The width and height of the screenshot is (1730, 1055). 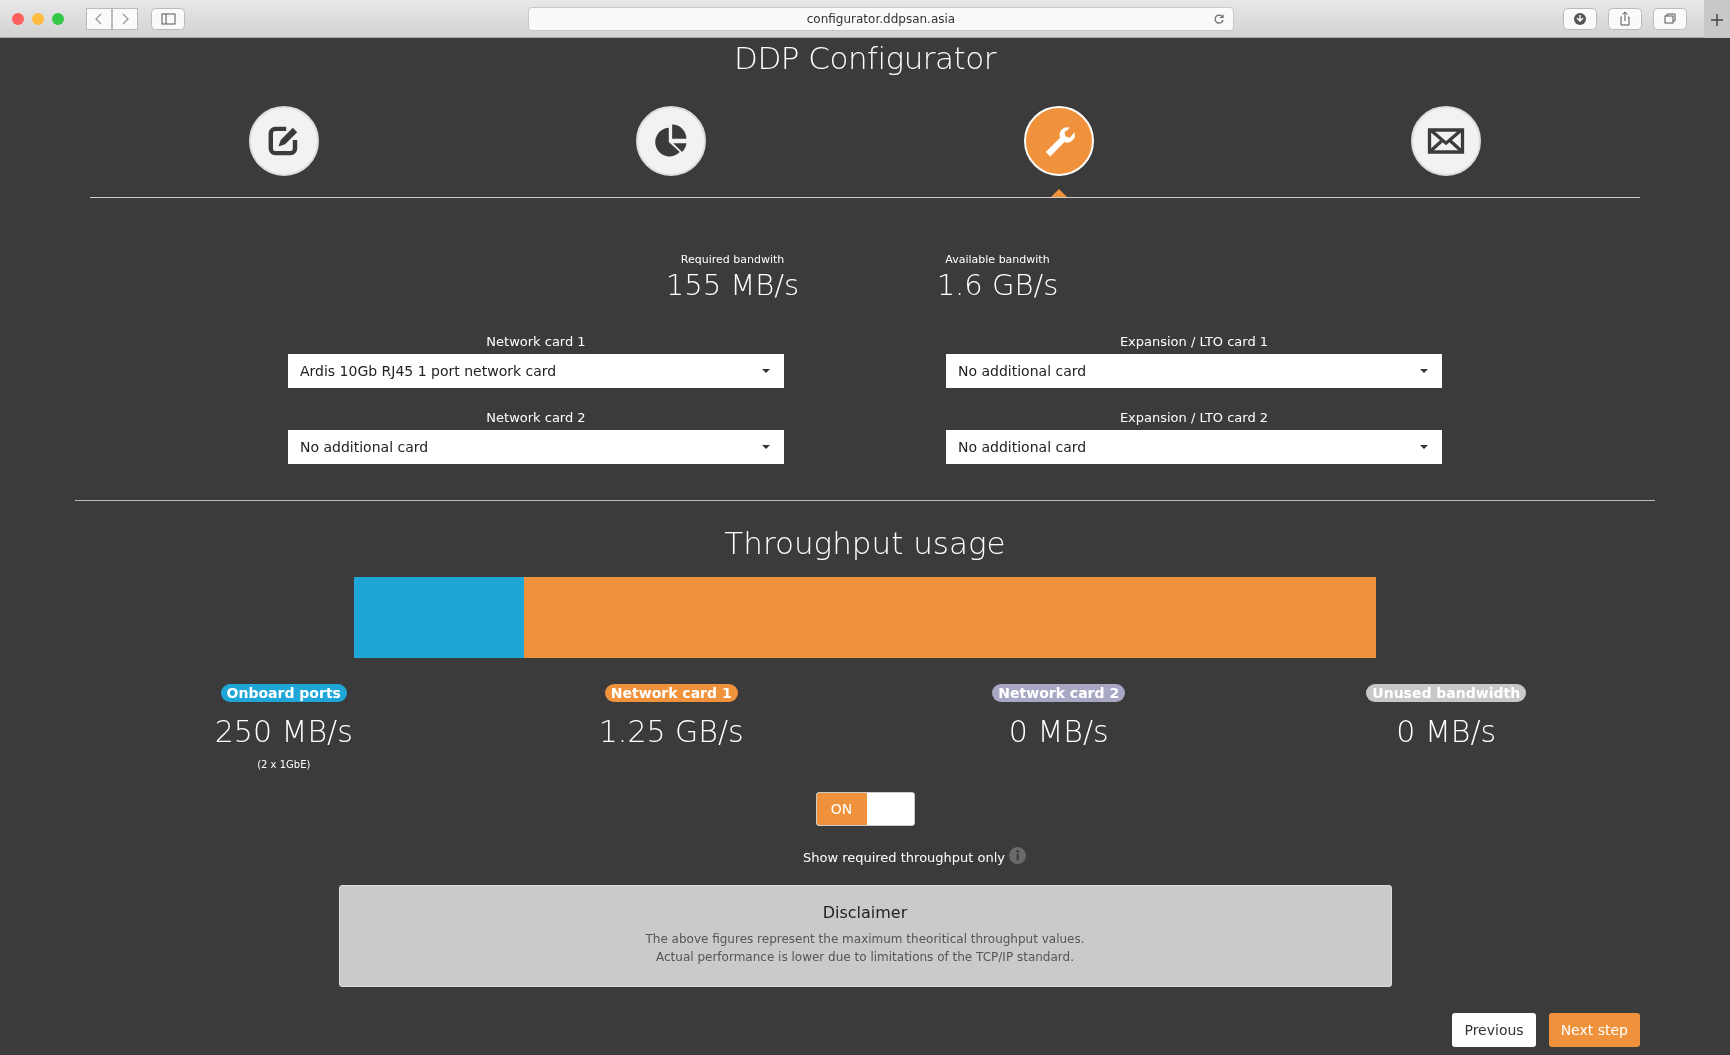 I want to click on maximize-icon, so click(x=58, y=18).